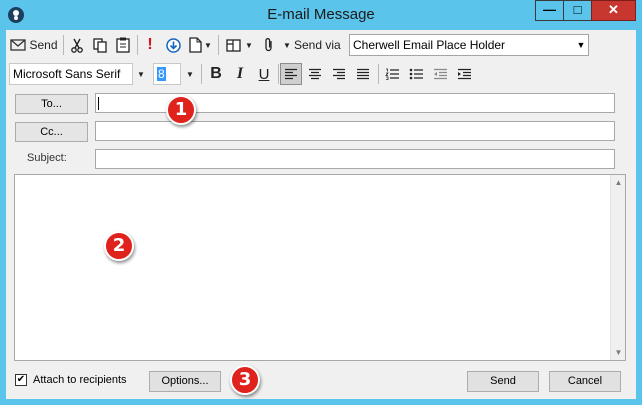 The width and height of the screenshot is (642, 405). What do you see at coordinates (167, 74) in the screenshot?
I see `font-size-select: 8` at bounding box center [167, 74].